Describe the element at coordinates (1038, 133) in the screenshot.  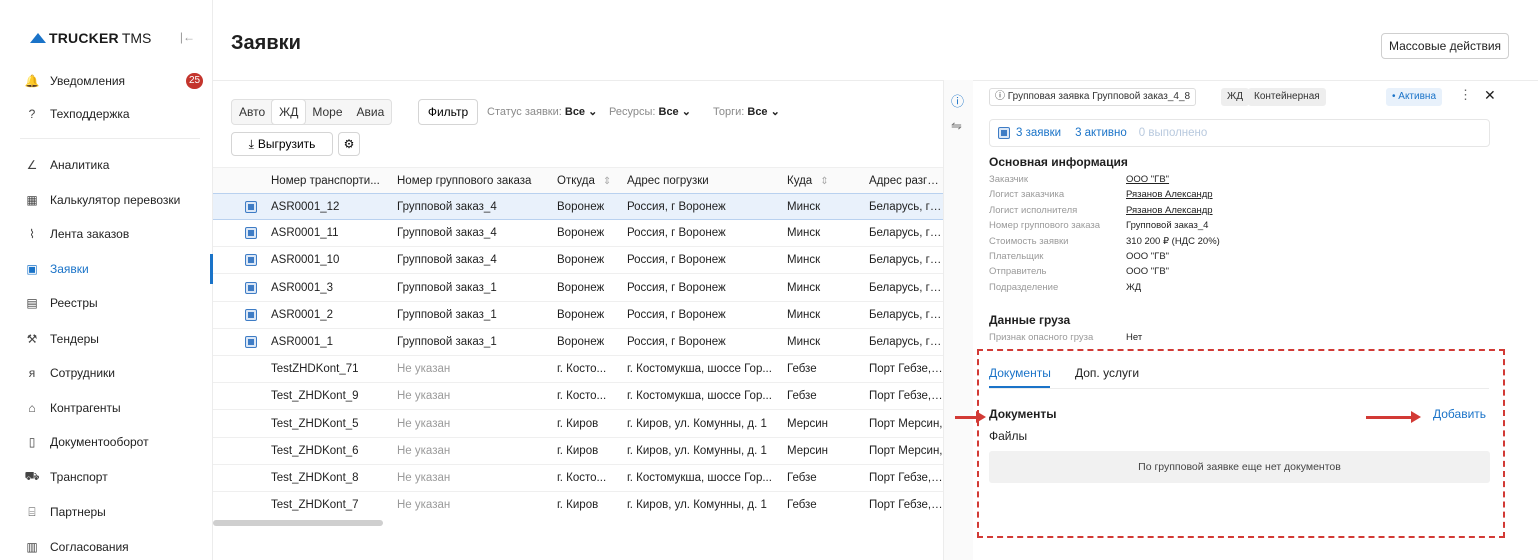
I see `requests-count-link: 3 заявки` at that location.